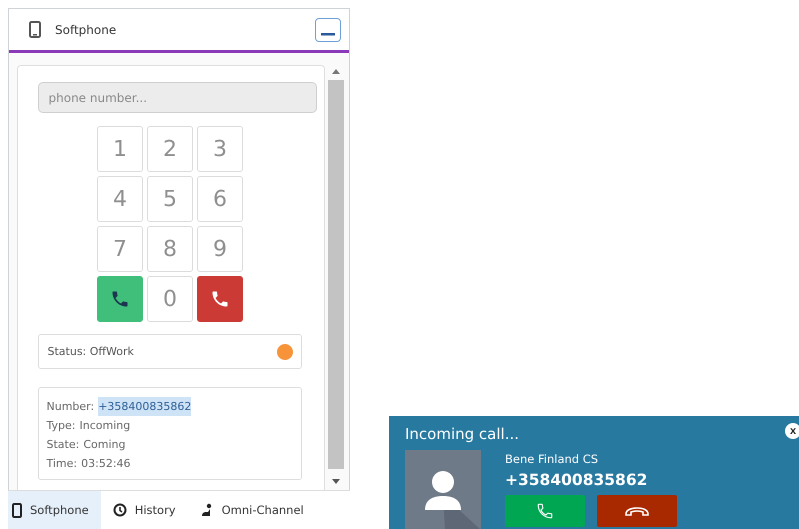 Image resolution: width=799 pixels, height=529 pixels. Describe the element at coordinates (145, 406) in the screenshot. I see `info-value: +358400835862` at that location.